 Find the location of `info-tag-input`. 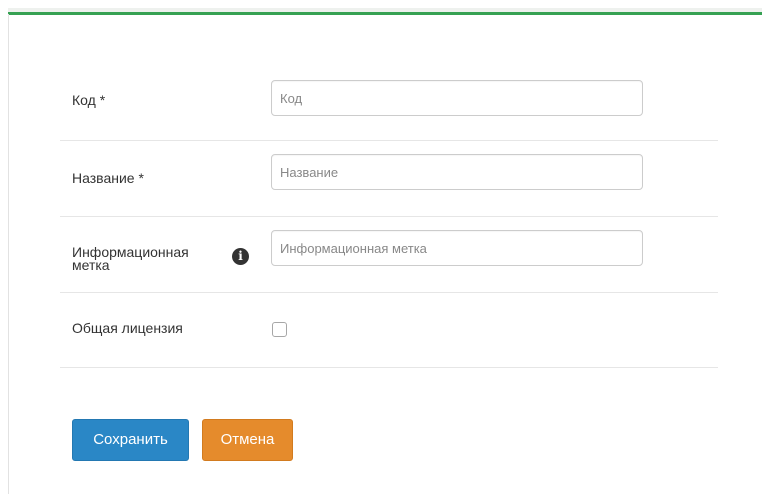

info-tag-input is located at coordinates (457, 248).